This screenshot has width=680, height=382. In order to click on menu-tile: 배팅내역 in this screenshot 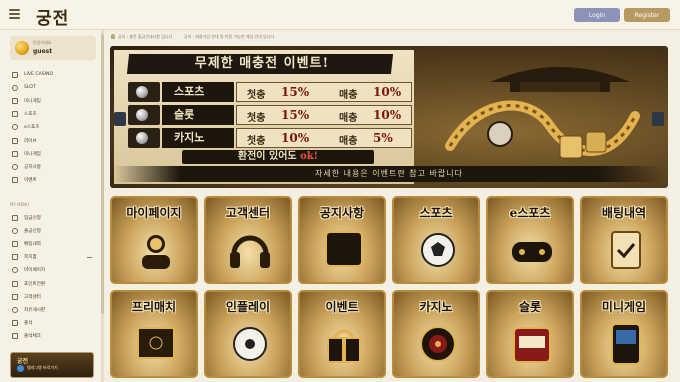, I will do `click(624, 240)`.